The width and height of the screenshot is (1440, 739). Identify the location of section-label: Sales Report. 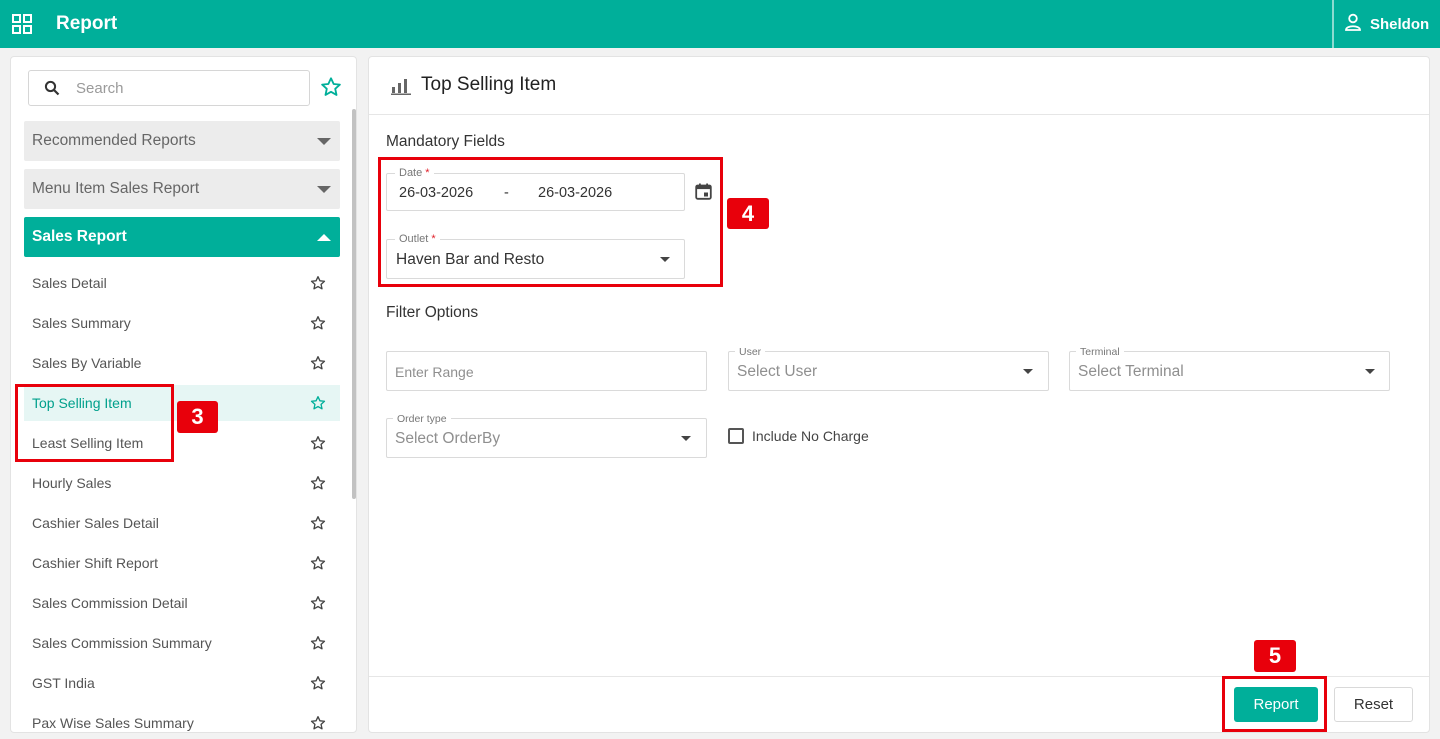
(79, 236).